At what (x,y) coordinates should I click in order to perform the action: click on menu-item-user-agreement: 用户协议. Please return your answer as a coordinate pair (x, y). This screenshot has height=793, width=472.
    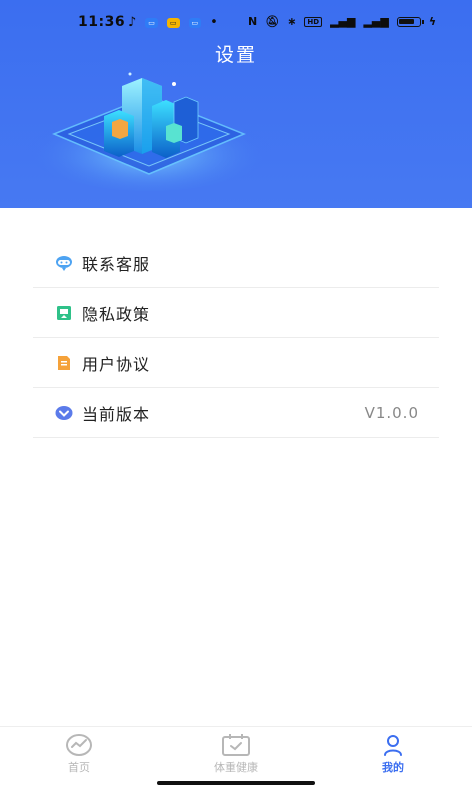
    Looking at the image, I should click on (236, 363).